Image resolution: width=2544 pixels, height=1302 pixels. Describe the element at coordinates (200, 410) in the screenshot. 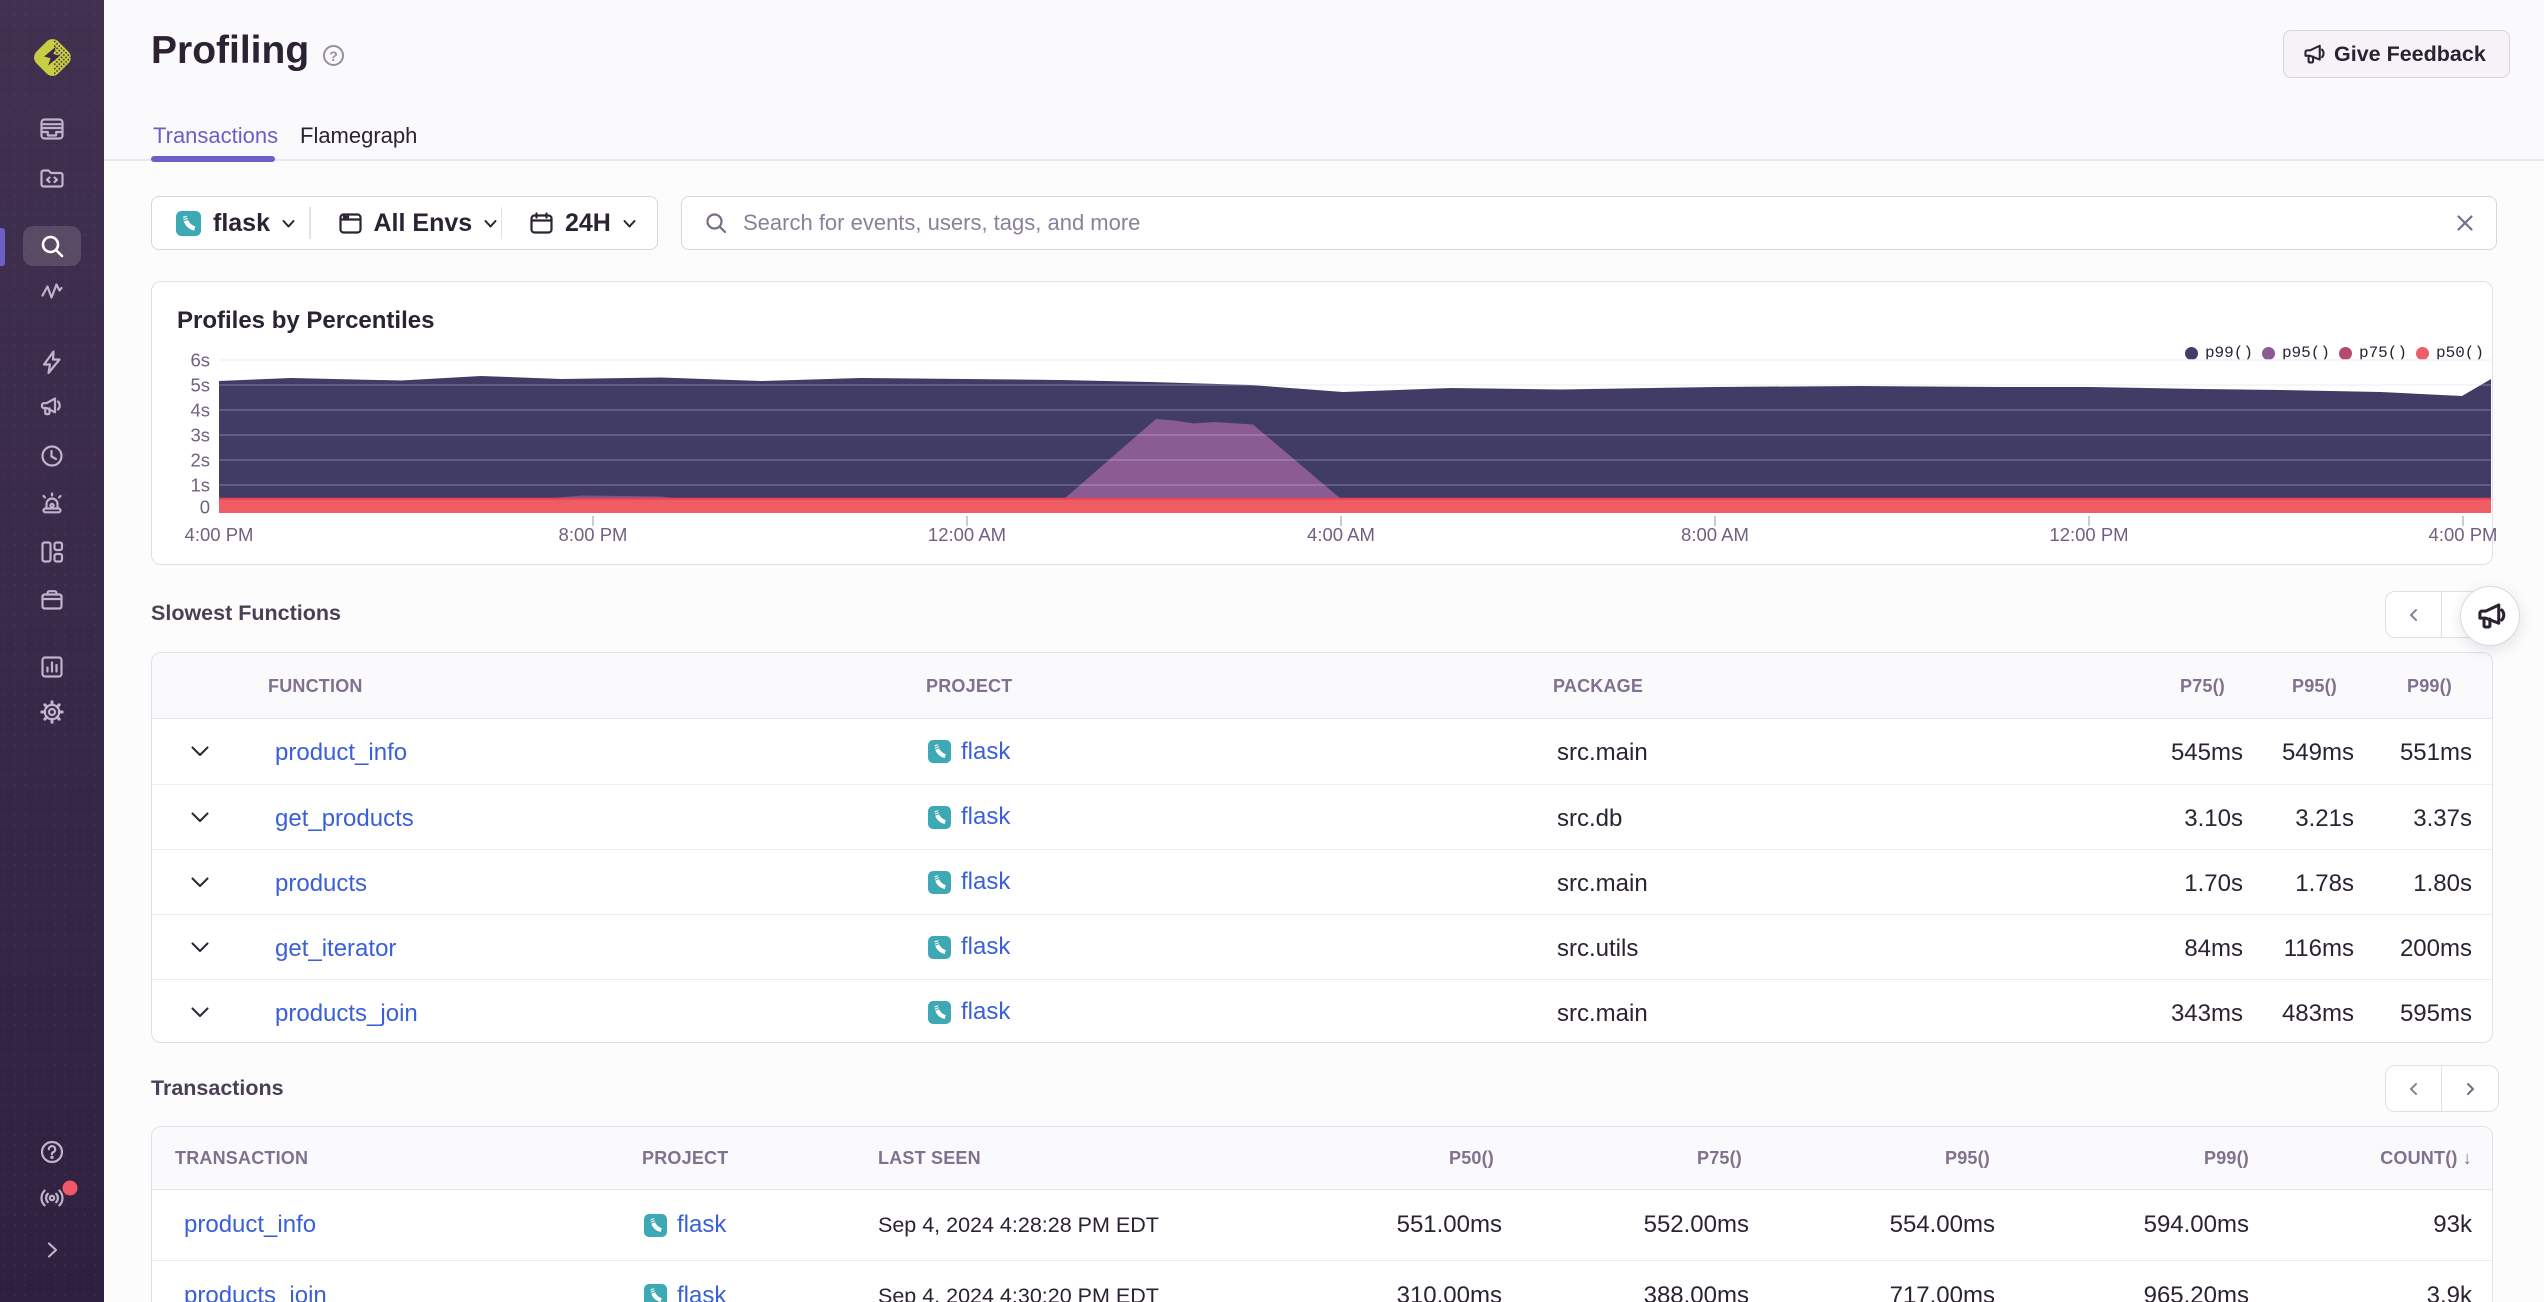

I see `svg-text: 4s` at that location.